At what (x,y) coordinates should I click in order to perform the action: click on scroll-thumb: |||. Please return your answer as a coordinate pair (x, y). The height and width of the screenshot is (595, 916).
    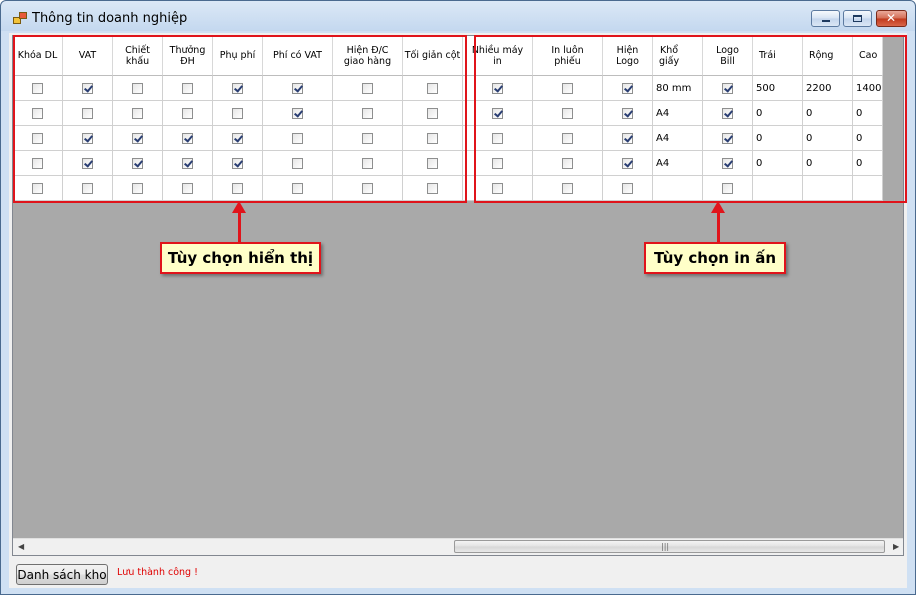
    Looking at the image, I should click on (669, 546).